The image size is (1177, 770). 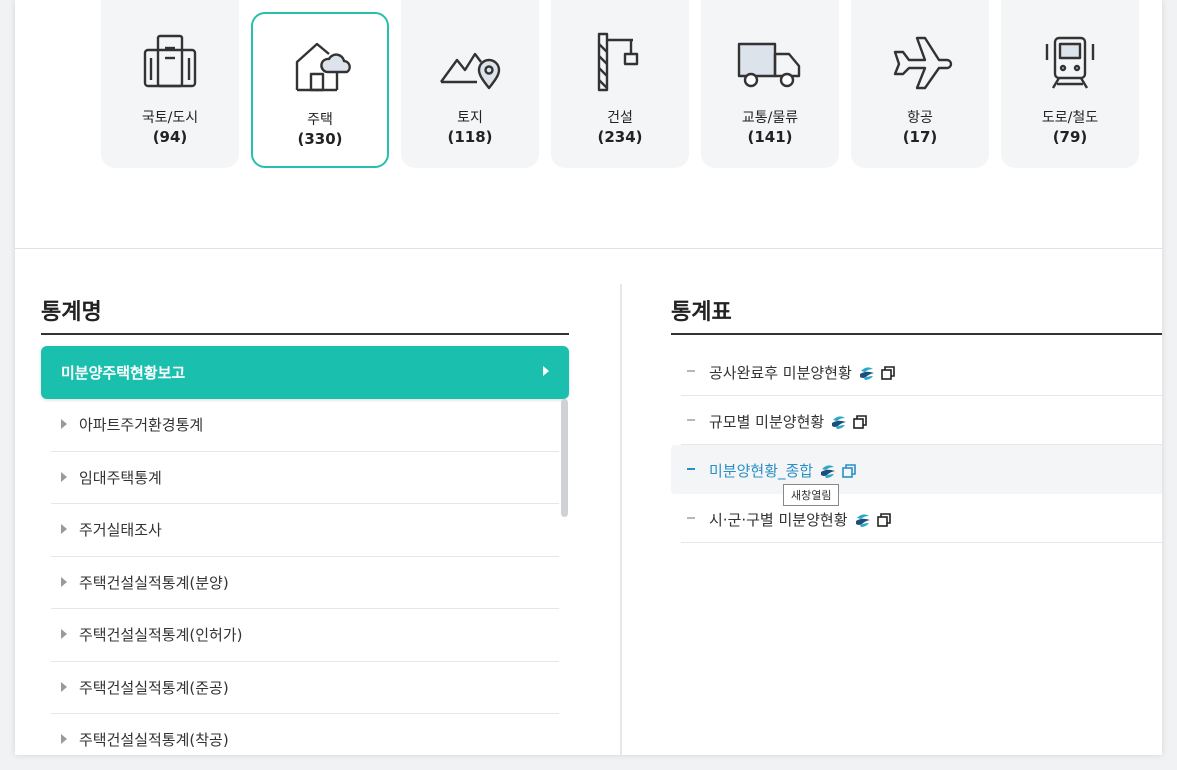 I want to click on category-card-housing: 주택 (330), so click(x=320, y=90).